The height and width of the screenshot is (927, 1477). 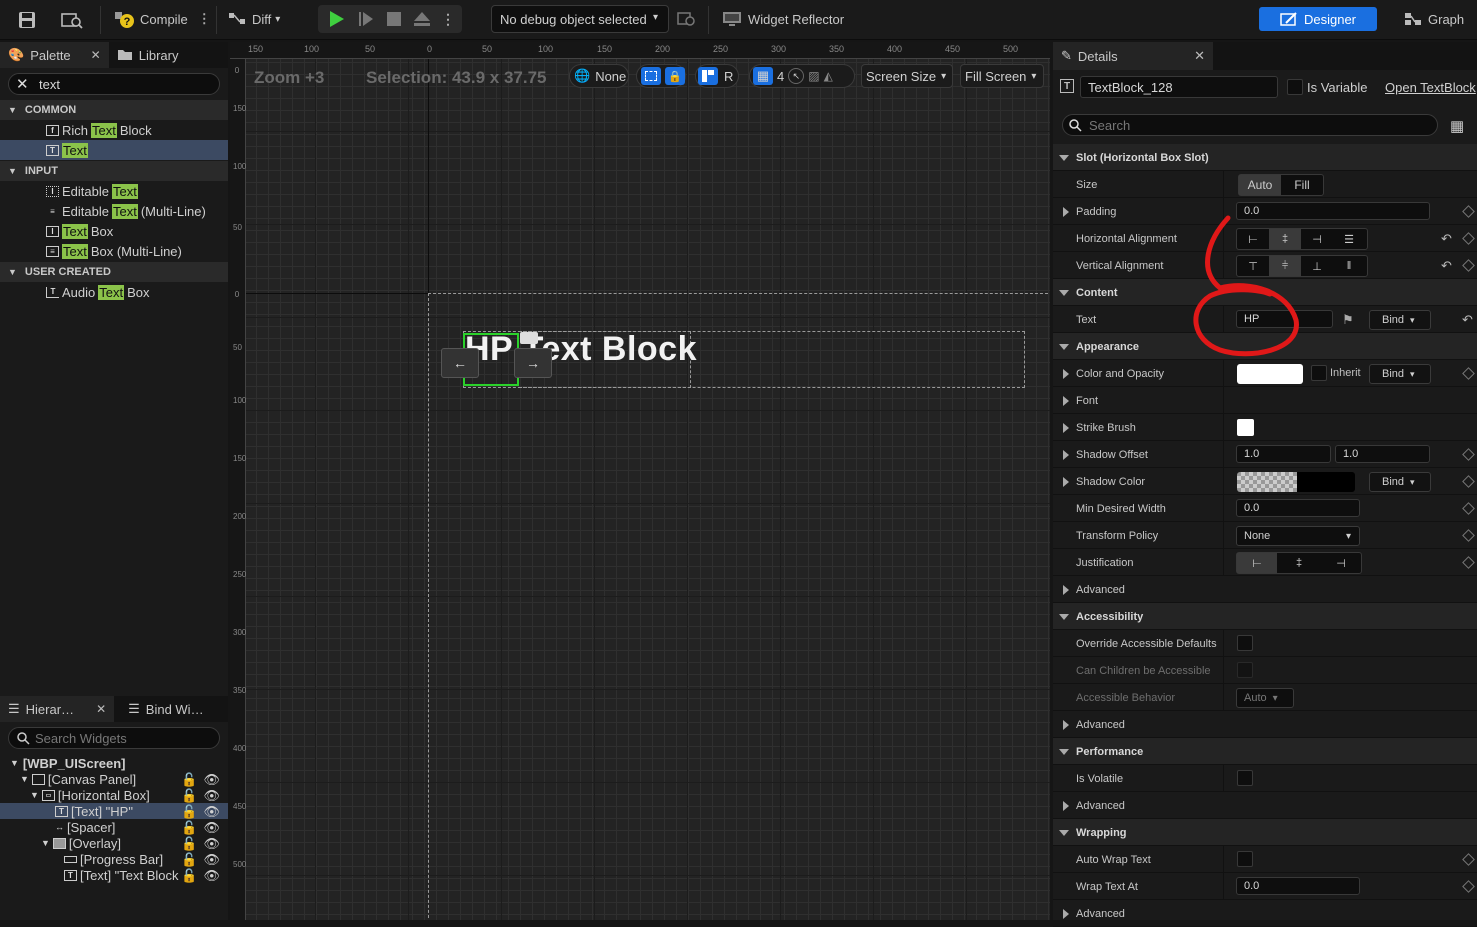 I want to click on clear-search-icon: ✕, so click(x=22, y=84).